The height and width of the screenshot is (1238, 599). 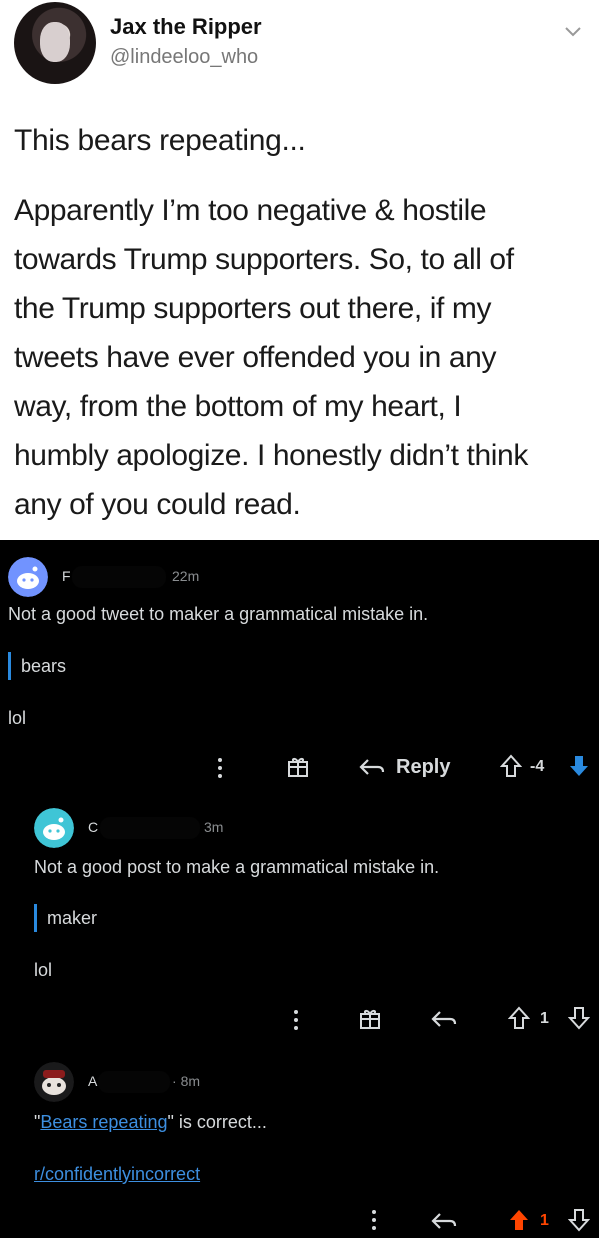 What do you see at coordinates (65, 918) in the screenshot?
I see `comment-quote: maker` at bounding box center [65, 918].